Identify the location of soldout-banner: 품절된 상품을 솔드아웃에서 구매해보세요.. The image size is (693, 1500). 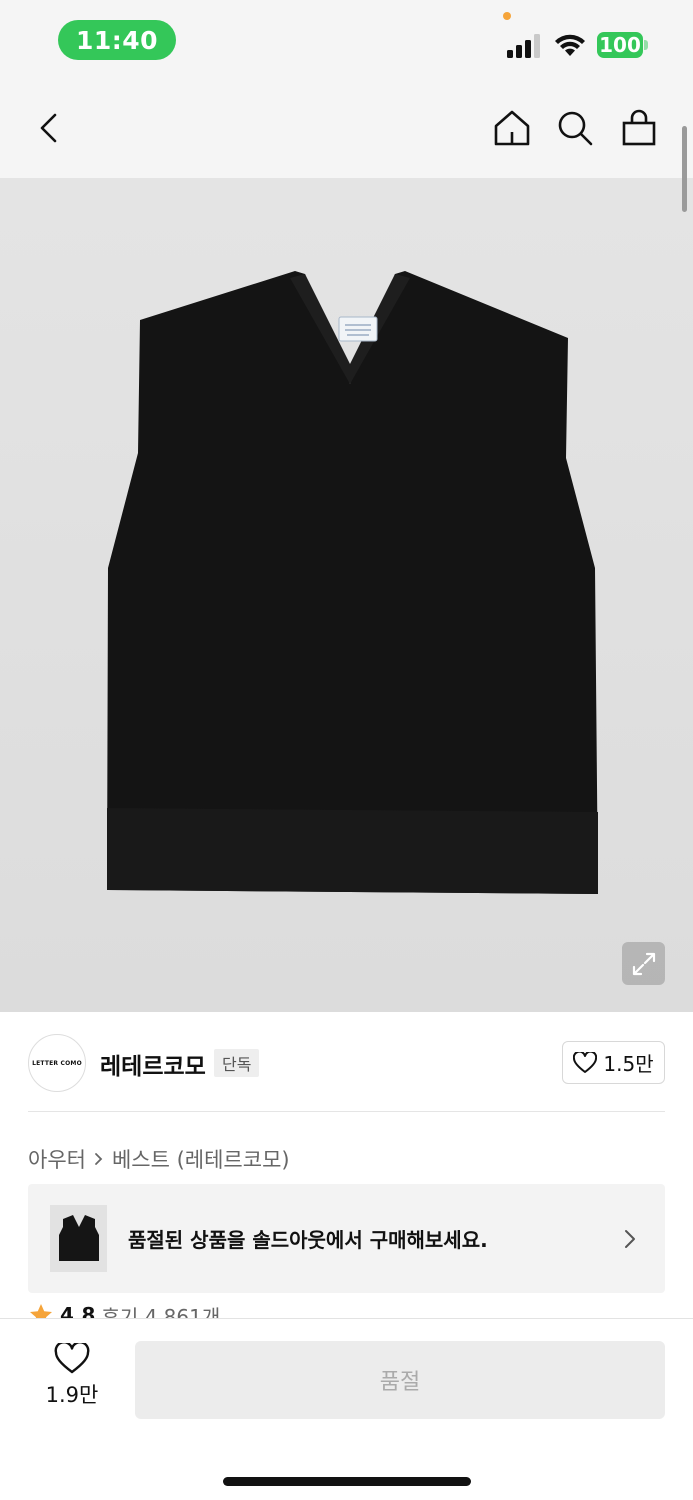
(346, 1238).